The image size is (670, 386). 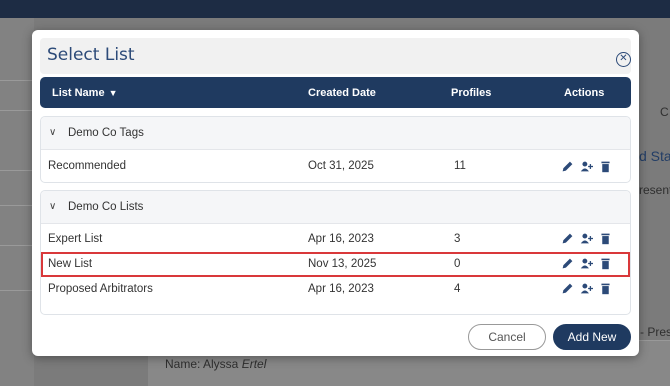 I want to click on bg-text-fragment: resent, so click(x=654, y=190).